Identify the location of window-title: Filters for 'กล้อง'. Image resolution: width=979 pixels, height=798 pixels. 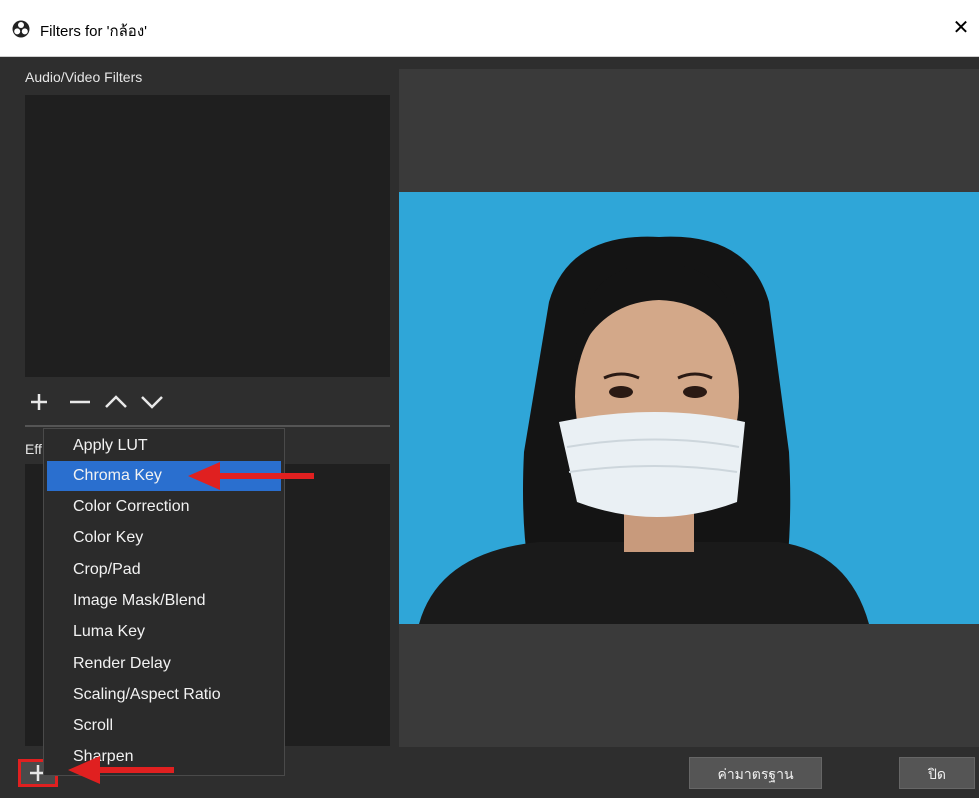
(94, 31).